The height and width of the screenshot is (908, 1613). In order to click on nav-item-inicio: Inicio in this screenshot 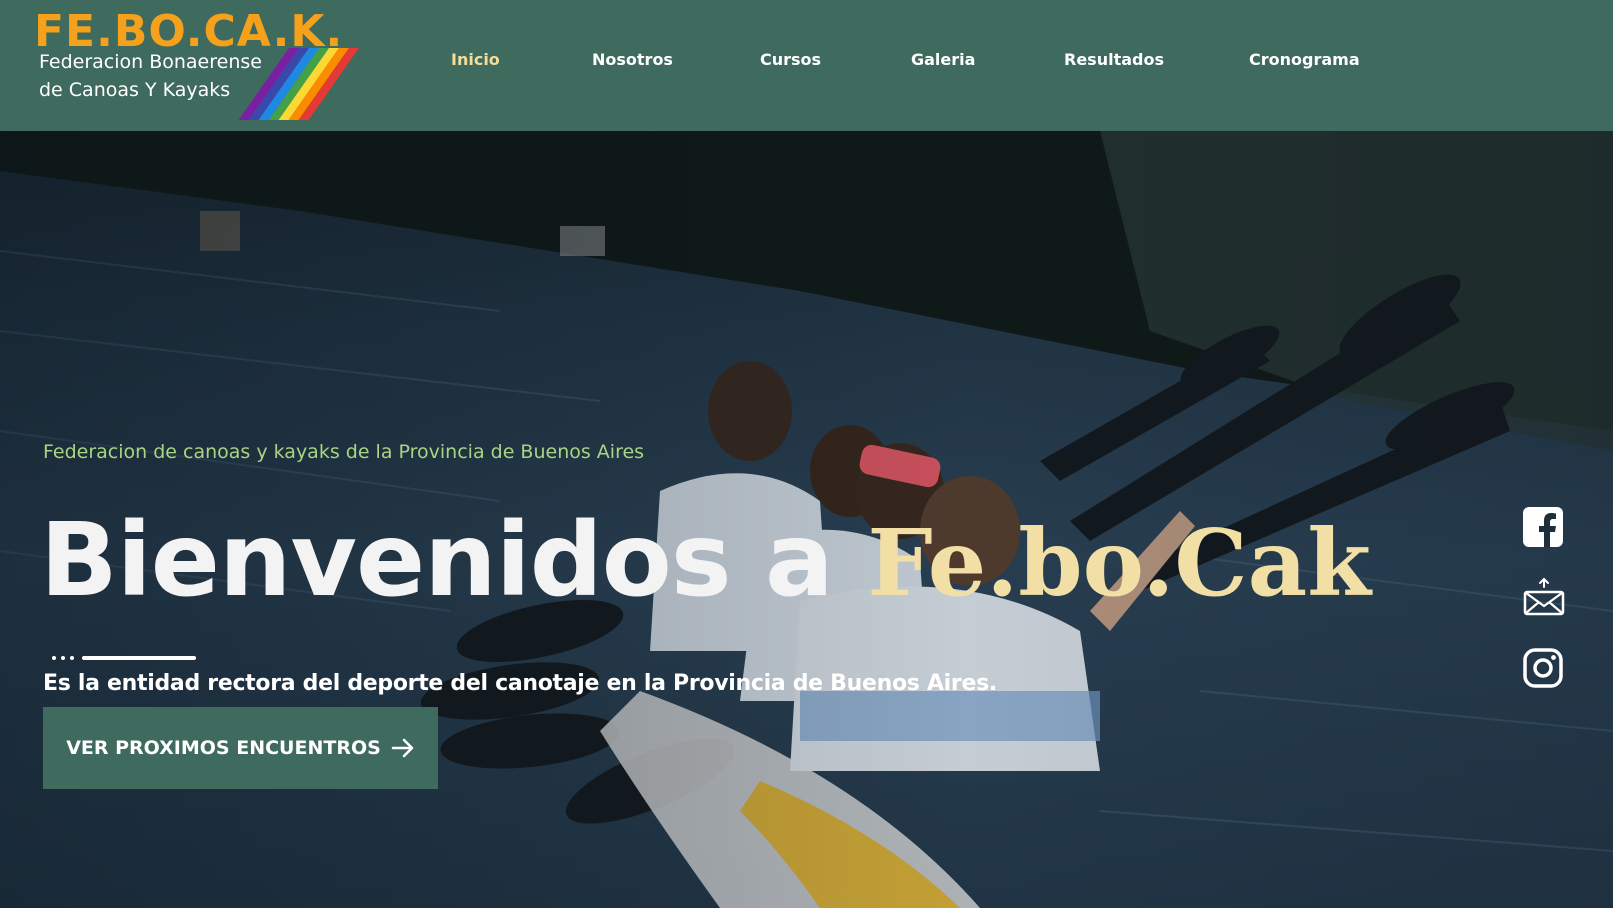, I will do `click(475, 59)`.